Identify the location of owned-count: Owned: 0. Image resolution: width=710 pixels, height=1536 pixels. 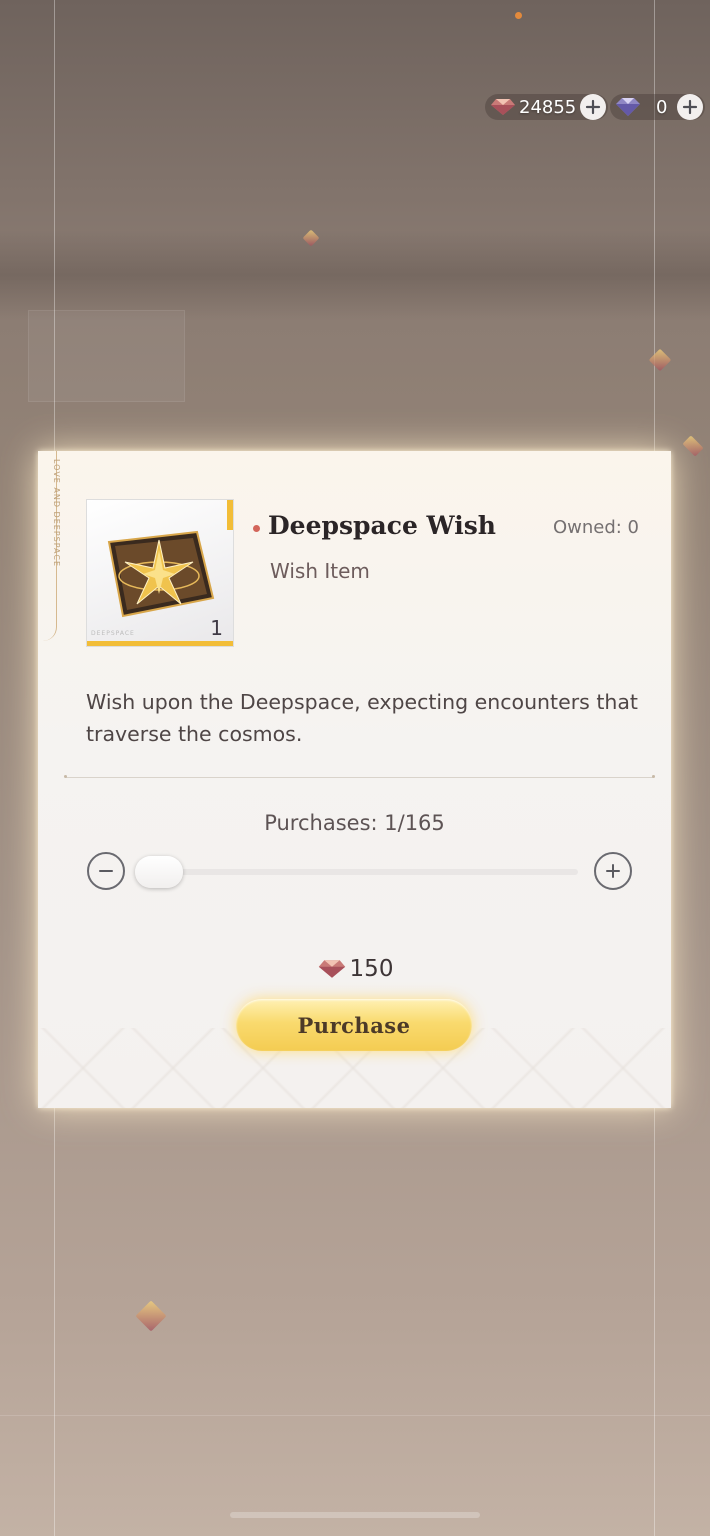
(595, 527).